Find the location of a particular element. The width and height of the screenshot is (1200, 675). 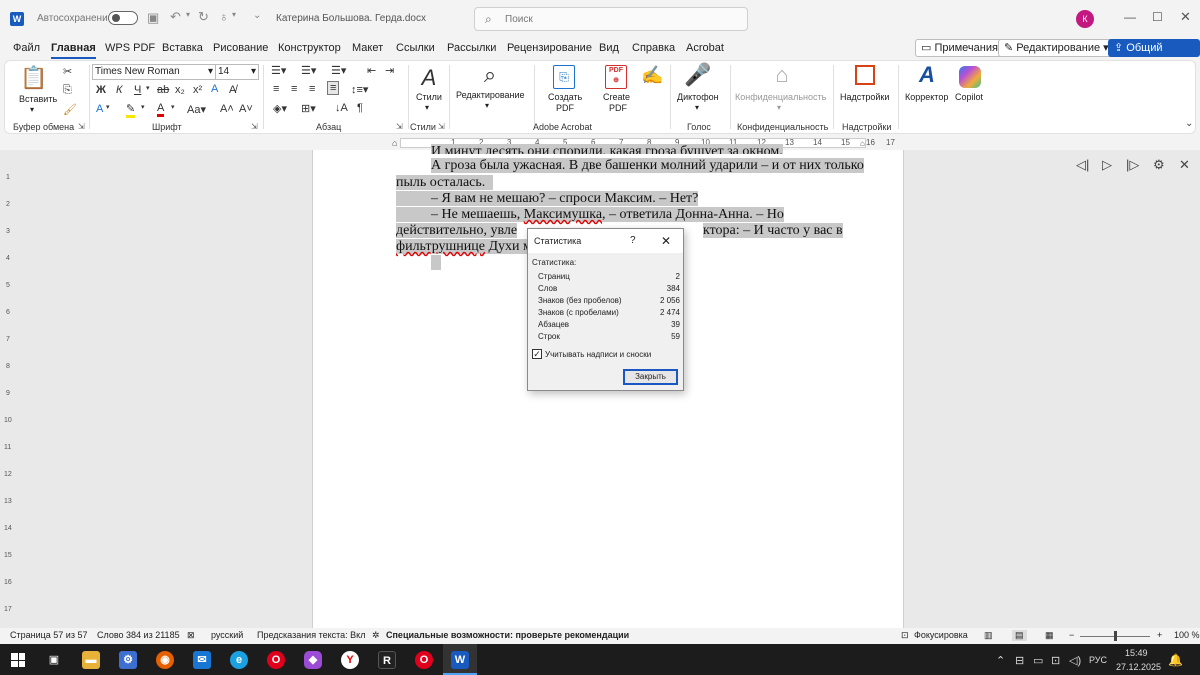

tab-references: Ссылки is located at coordinates (415, 48).